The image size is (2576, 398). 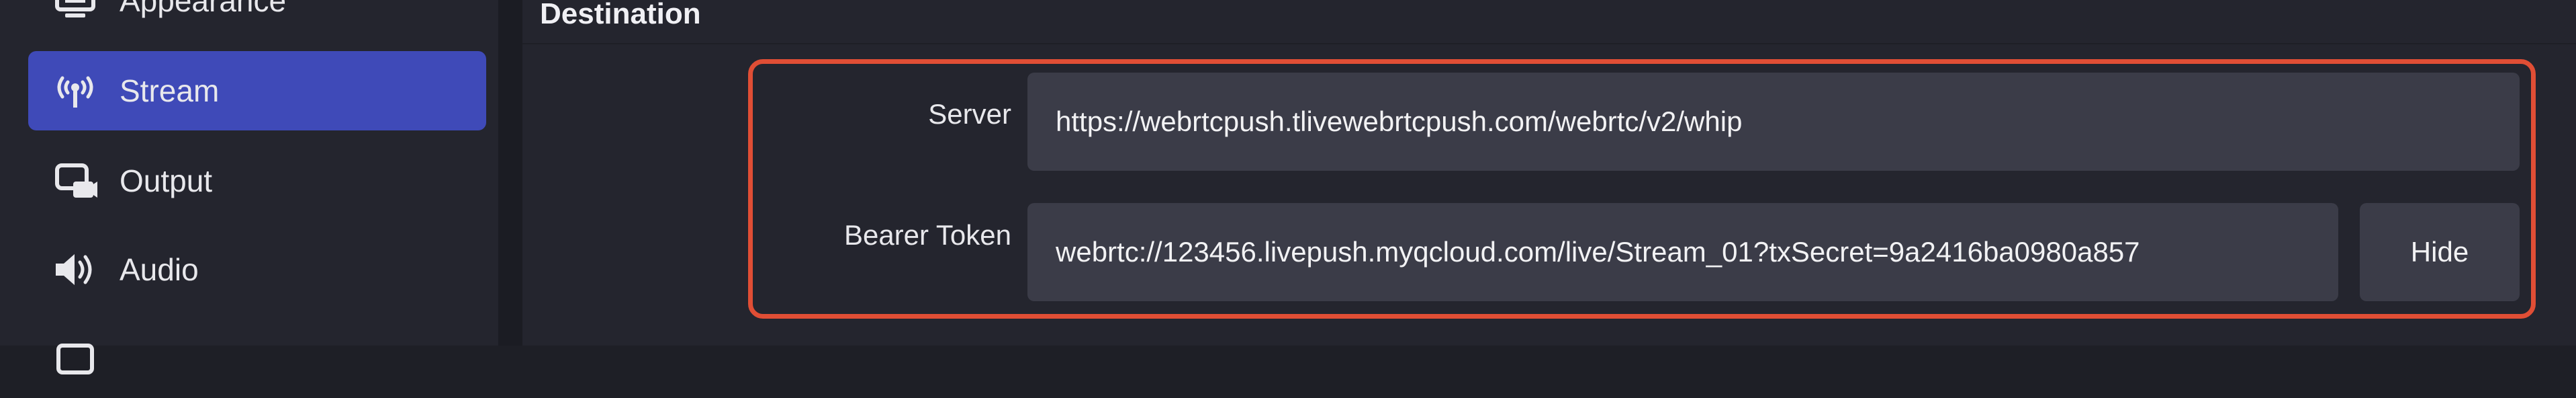 What do you see at coordinates (257, 181) in the screenshot?
I see `sidebar-item-output: Output` at bounding box center [257, 181].